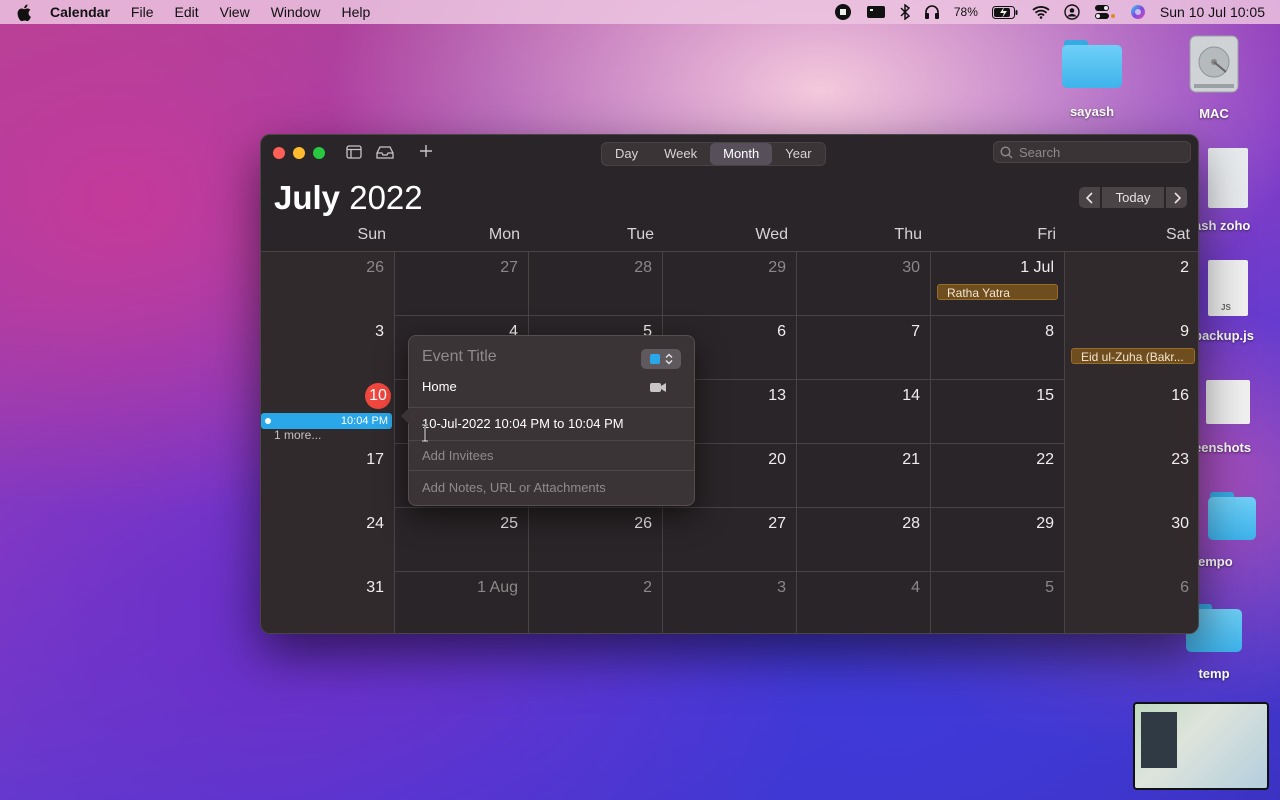 The width and height of the screenshot is (1280, 800). I want to click on event-new-event: 10:04 PM, so click(326, 421).